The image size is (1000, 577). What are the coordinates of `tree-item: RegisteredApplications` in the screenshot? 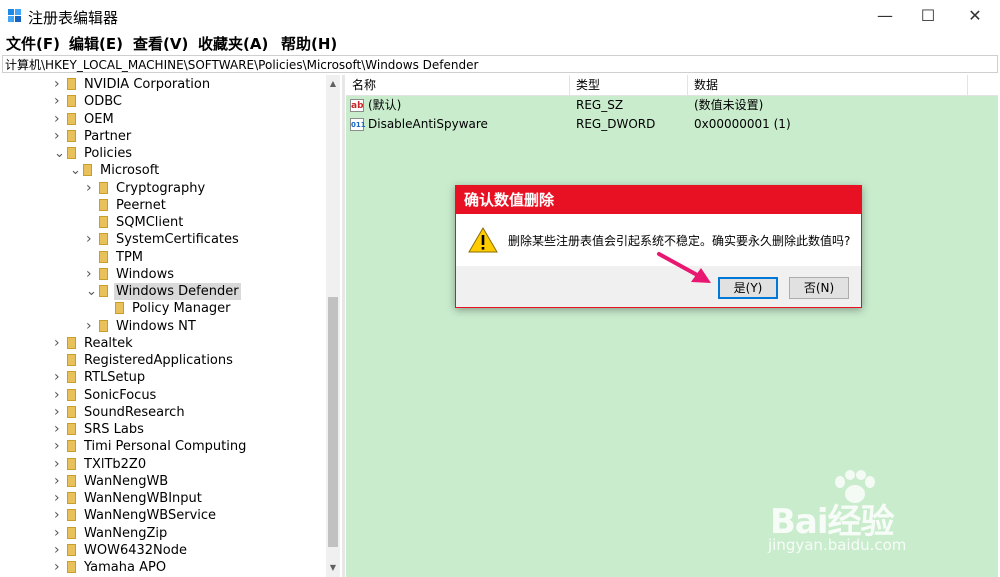 It's located at (144, 360).